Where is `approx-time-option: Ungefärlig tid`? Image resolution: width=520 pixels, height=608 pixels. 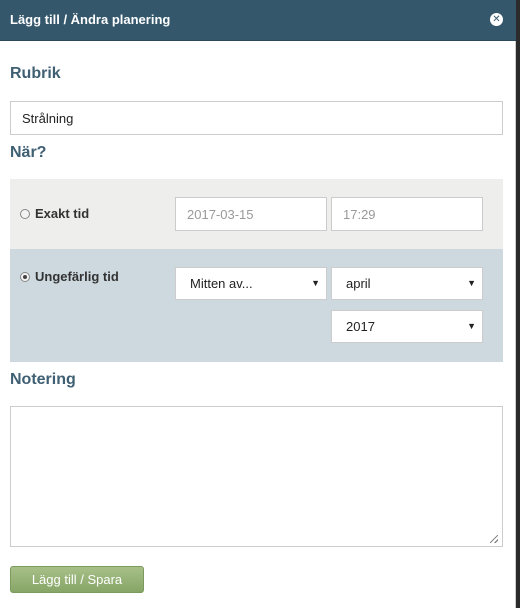
approx-time-option: Ungefärlig tid is located at coordinates (69, 276).